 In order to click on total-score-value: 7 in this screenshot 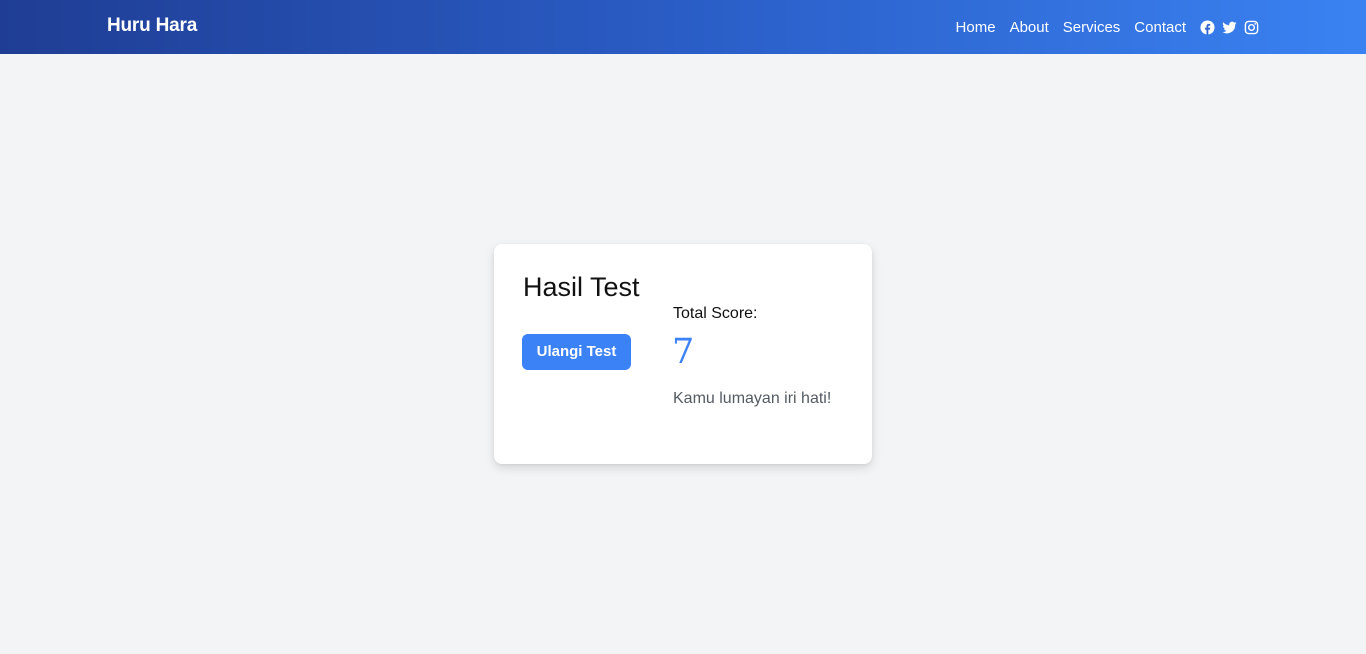, I will do `click(683, 352)`.